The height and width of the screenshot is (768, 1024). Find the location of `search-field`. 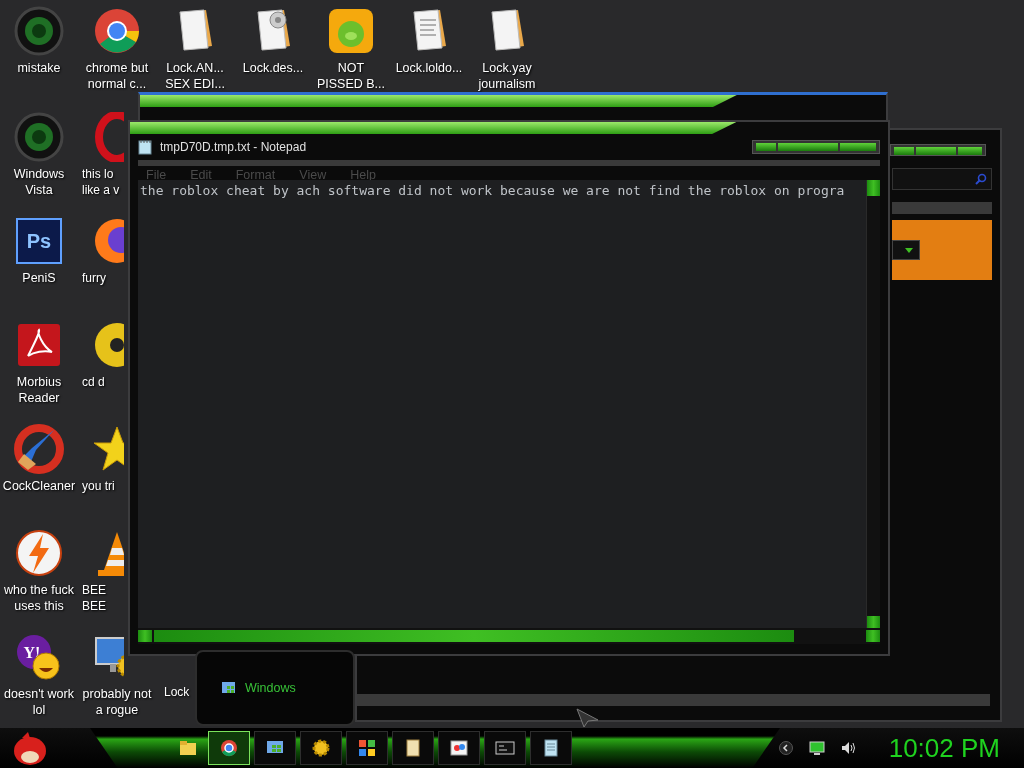

search-field is located at coordinates (942, 179).